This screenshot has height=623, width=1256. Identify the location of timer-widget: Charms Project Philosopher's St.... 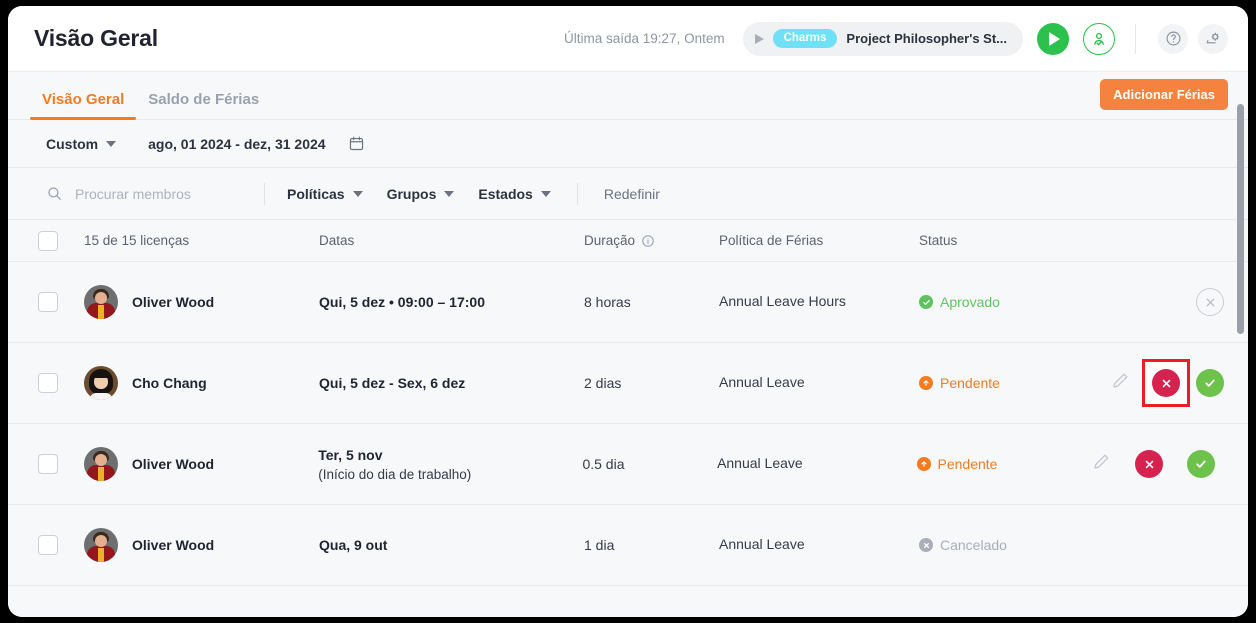
(882, 38).